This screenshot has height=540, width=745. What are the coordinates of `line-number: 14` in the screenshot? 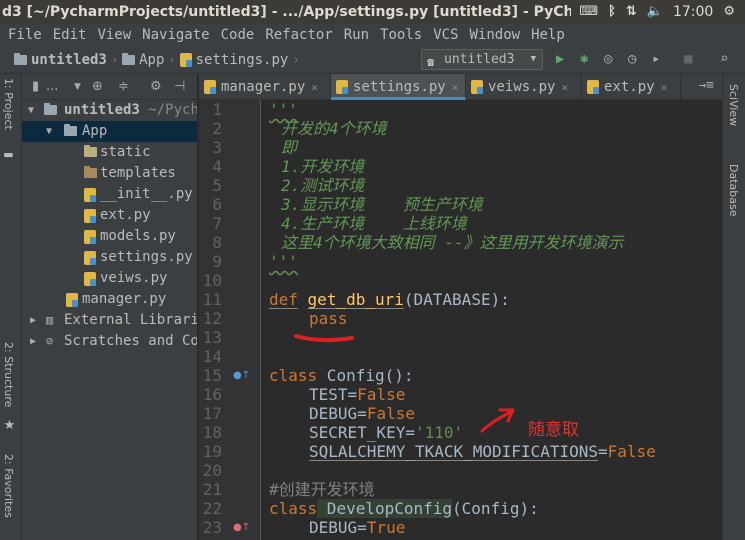 It's located at (212, 356).